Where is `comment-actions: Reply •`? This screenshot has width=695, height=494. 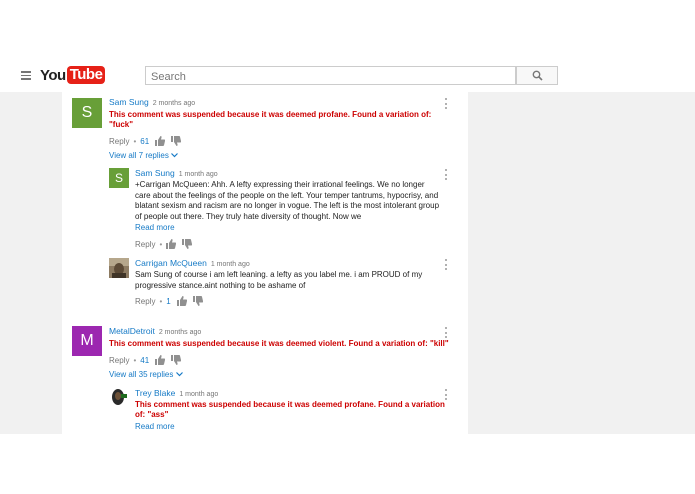
comment-actions: Reply • is located at coordinates (166, 244).